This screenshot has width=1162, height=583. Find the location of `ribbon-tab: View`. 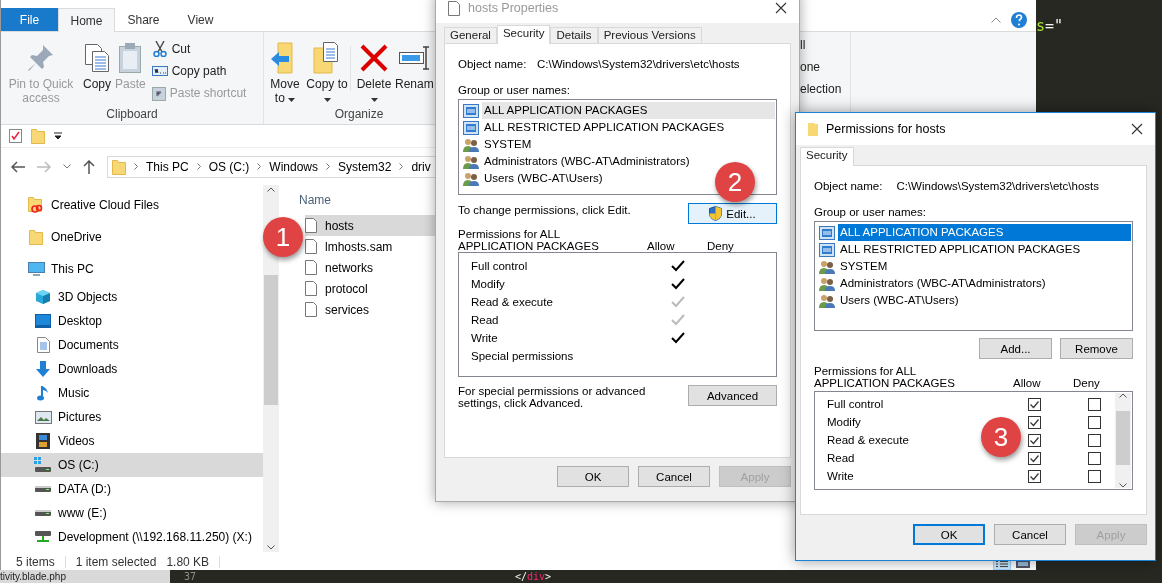

ribbon-tab: View is located at coordinates (200, 20).